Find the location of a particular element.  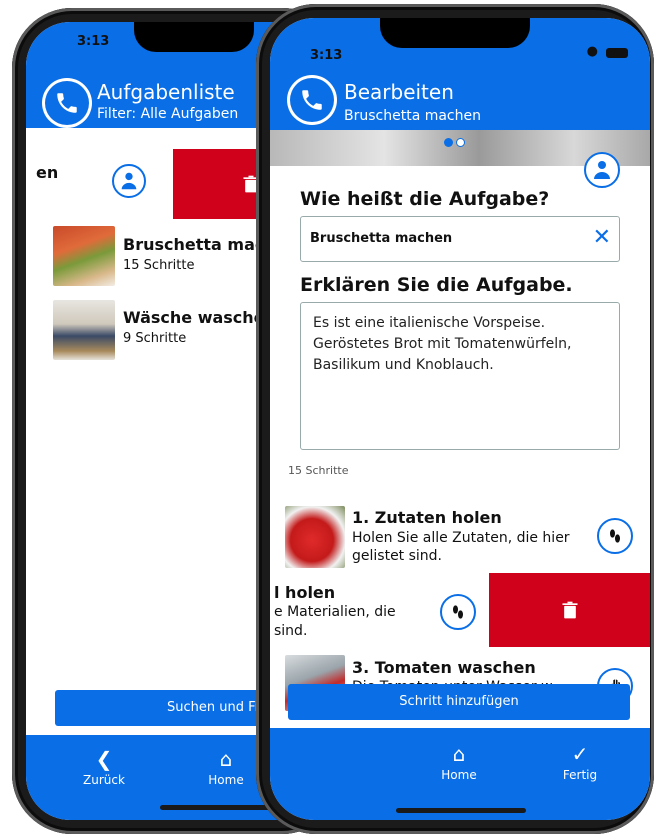

tab-back-label: Zurück is located at coordinates (104, 780).